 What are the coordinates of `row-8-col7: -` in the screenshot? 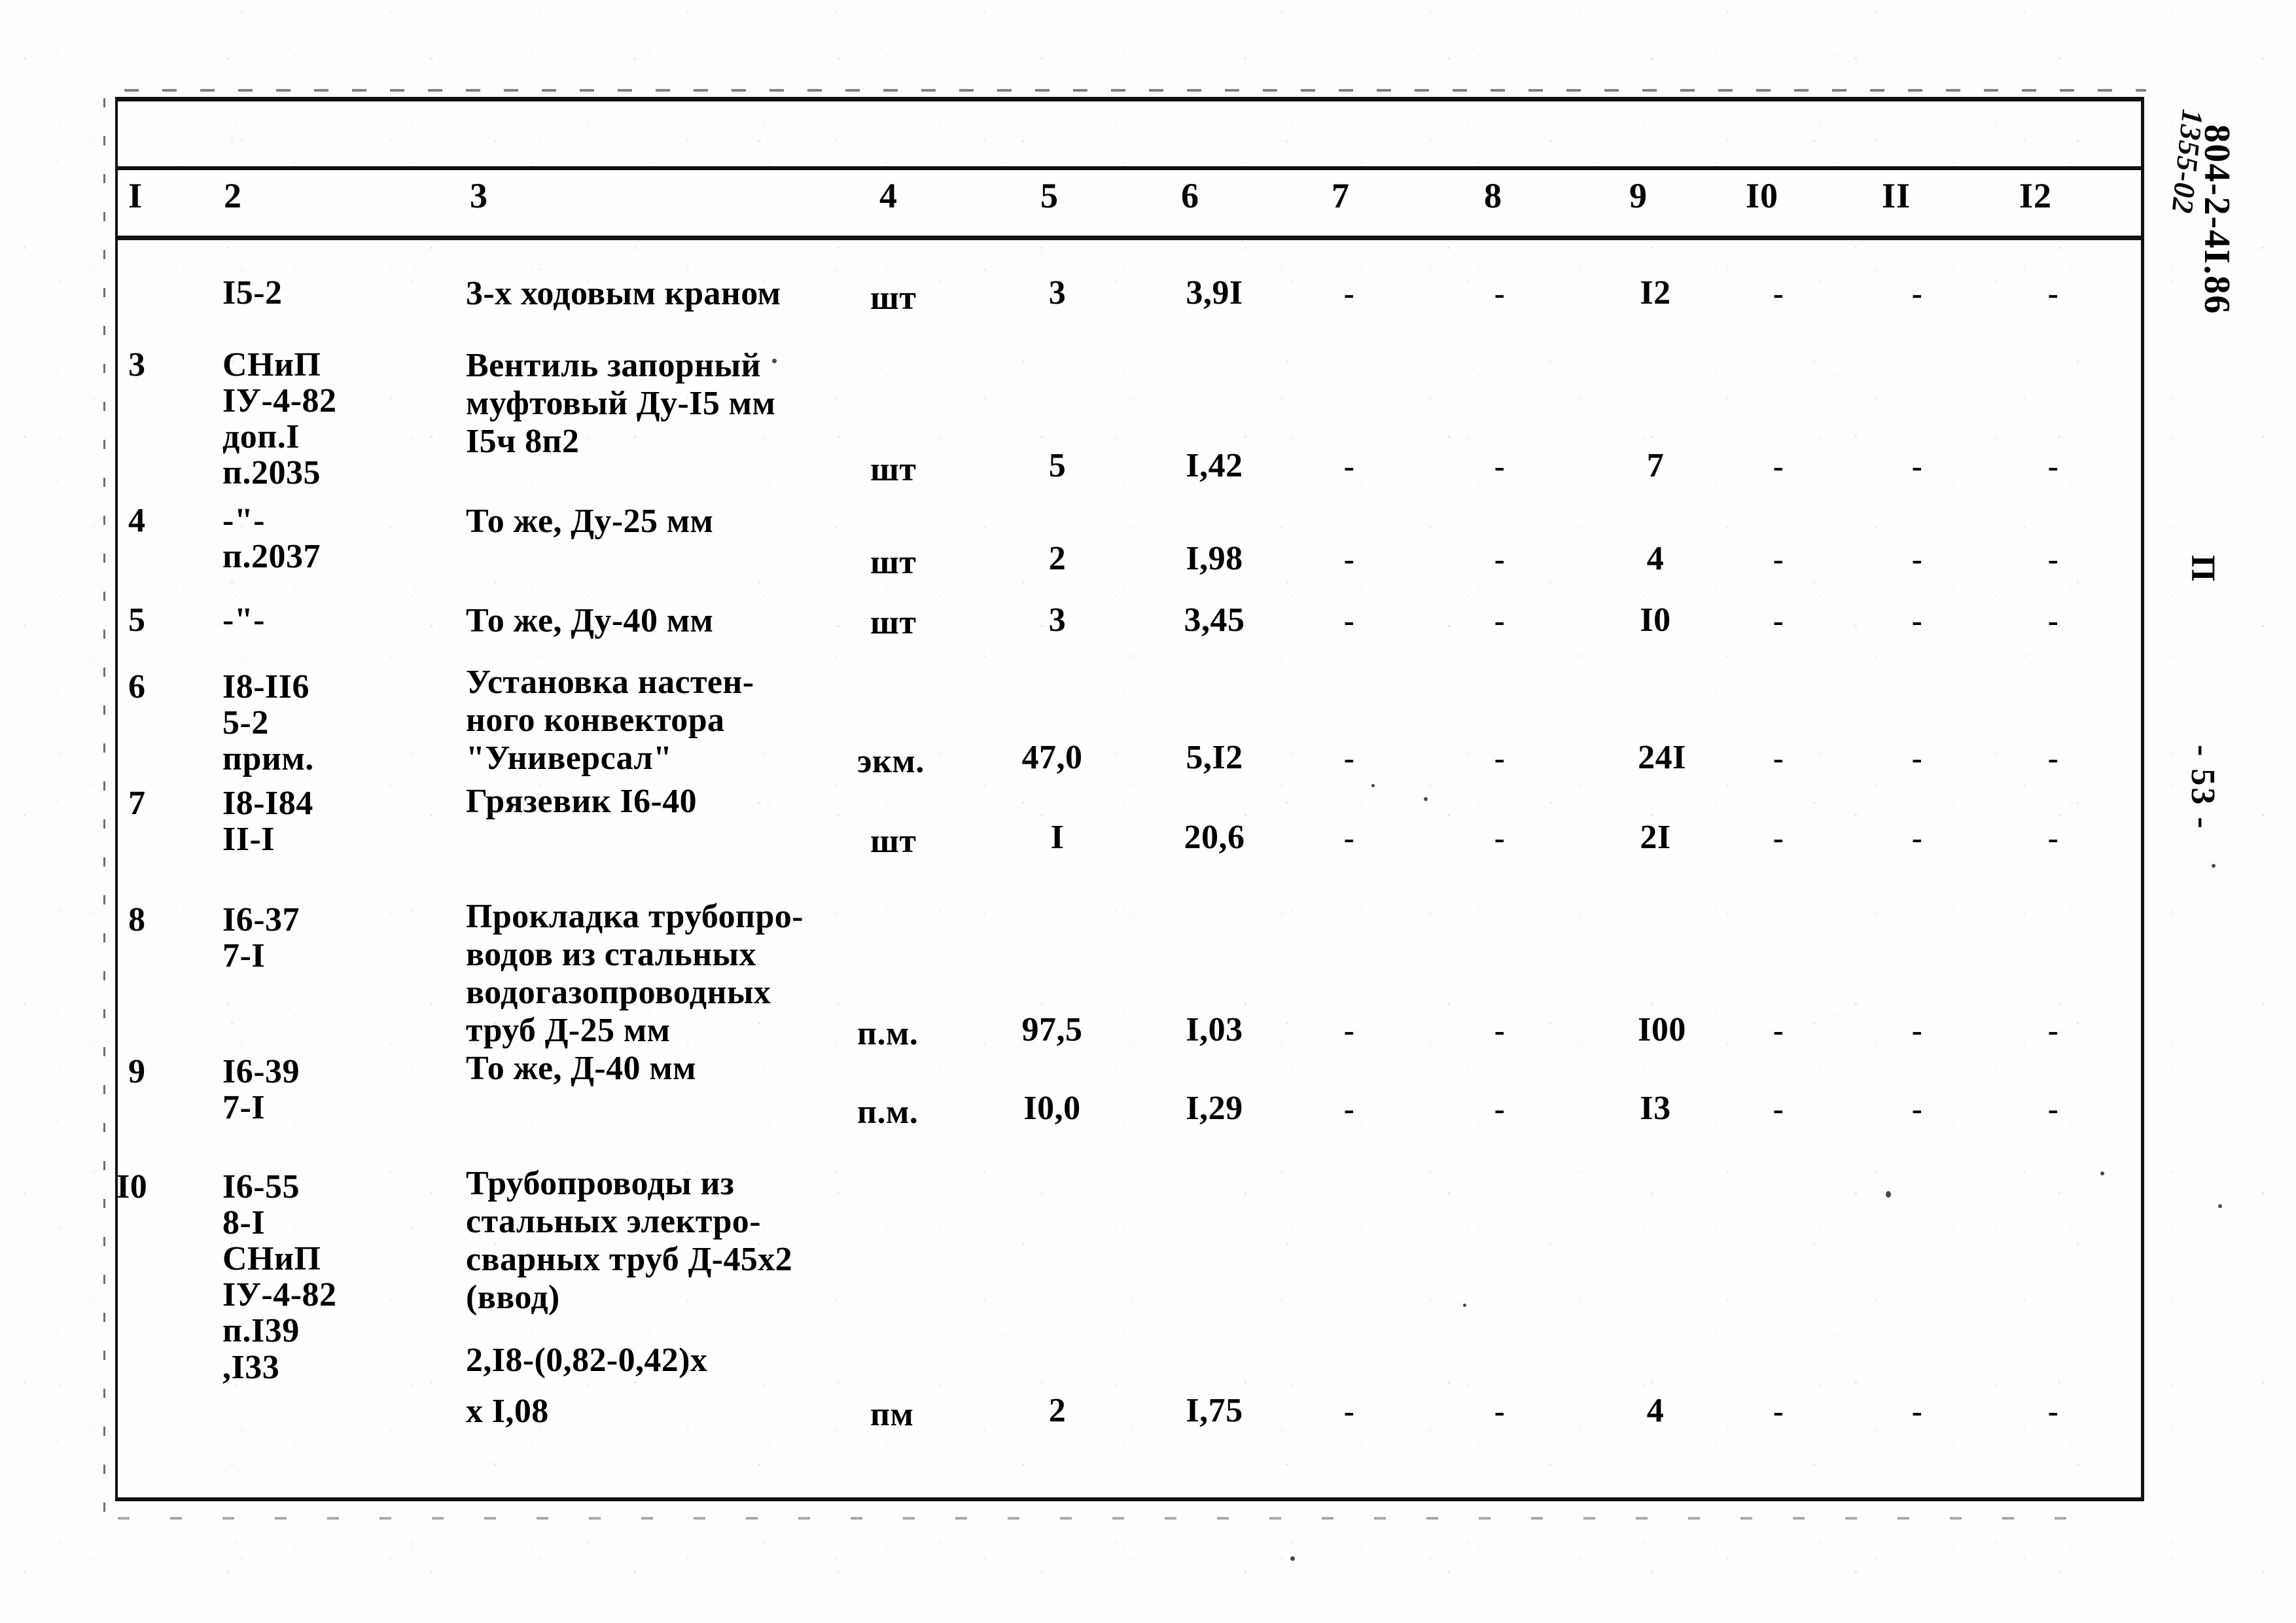 It's located at (1349, 1411).